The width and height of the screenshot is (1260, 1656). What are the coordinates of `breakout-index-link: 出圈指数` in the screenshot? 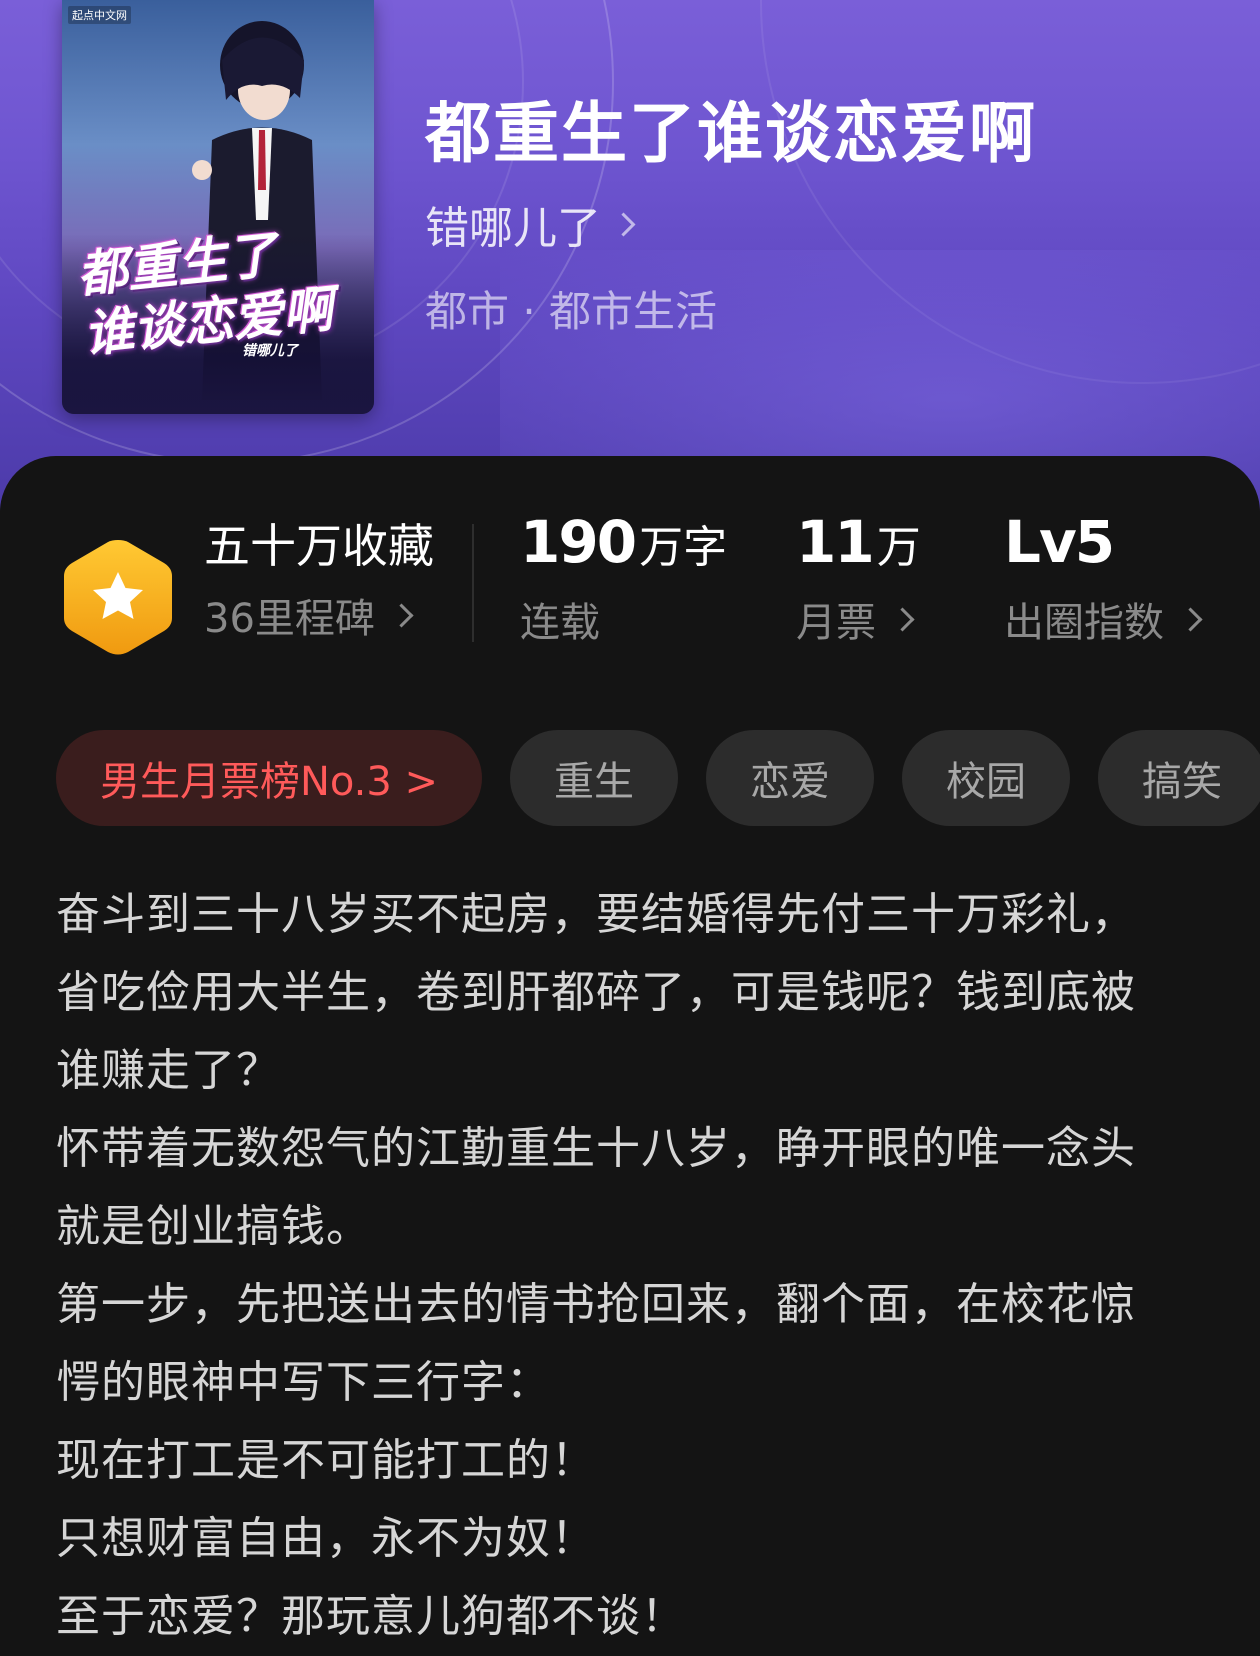 It's located at (1103, 619).